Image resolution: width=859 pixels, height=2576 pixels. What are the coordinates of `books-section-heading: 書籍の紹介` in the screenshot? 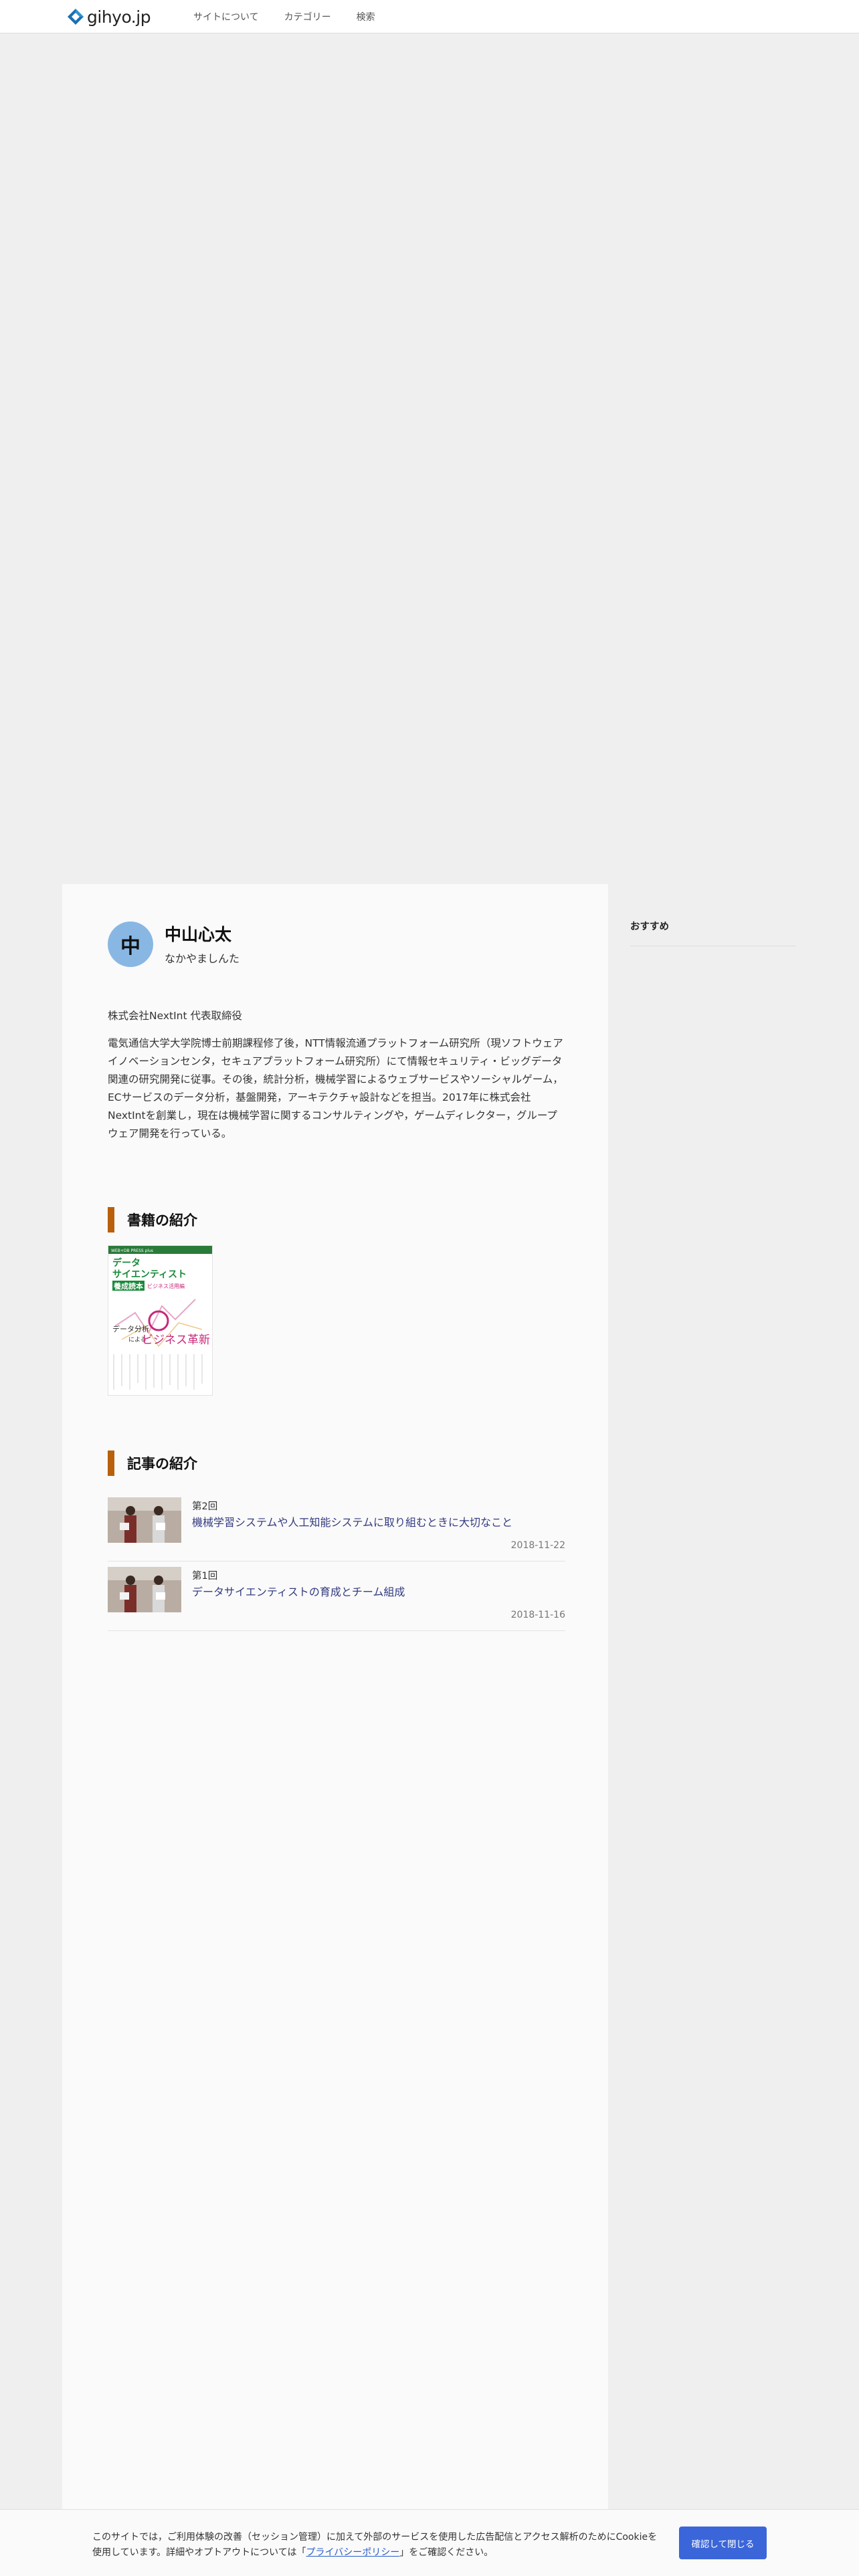 It's located at (152, 1219).